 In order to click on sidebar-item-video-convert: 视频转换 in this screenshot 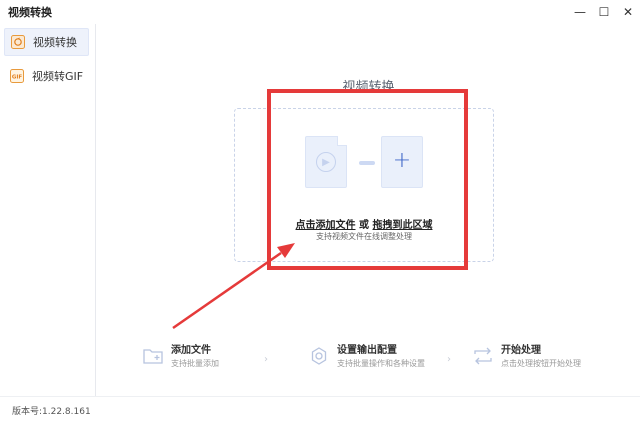, I will do `click(46, 42)`.